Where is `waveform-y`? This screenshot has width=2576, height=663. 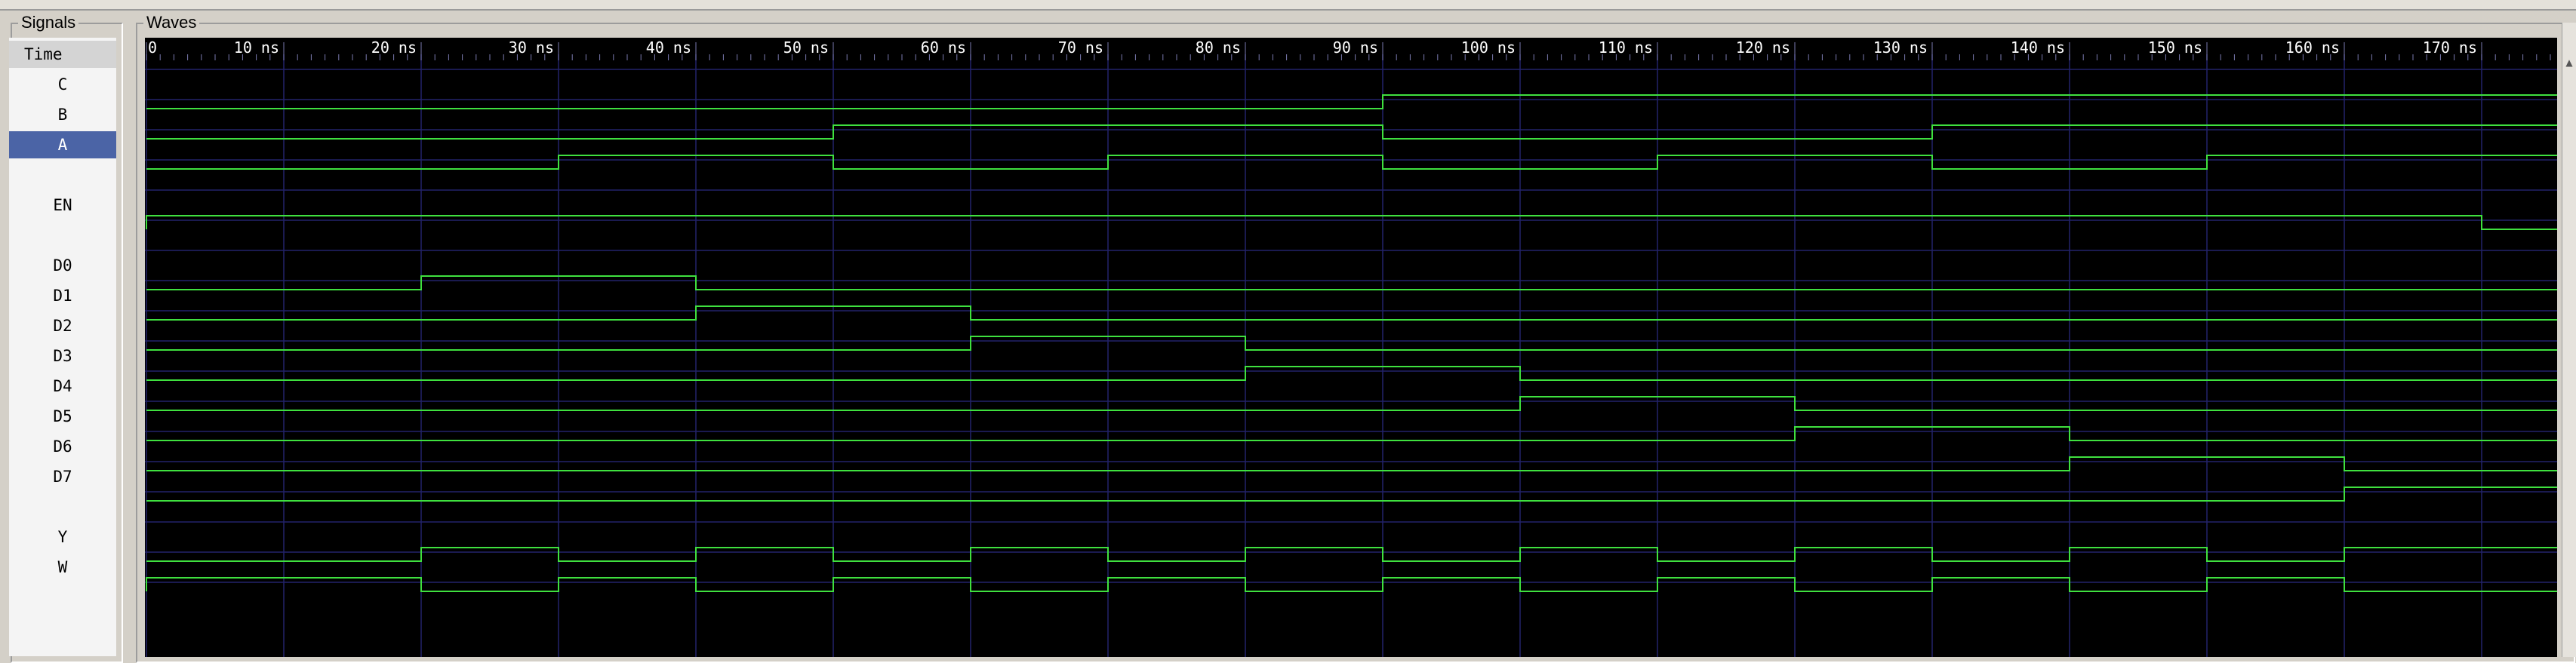
waveform-y is located at coordinates (1351, 554).